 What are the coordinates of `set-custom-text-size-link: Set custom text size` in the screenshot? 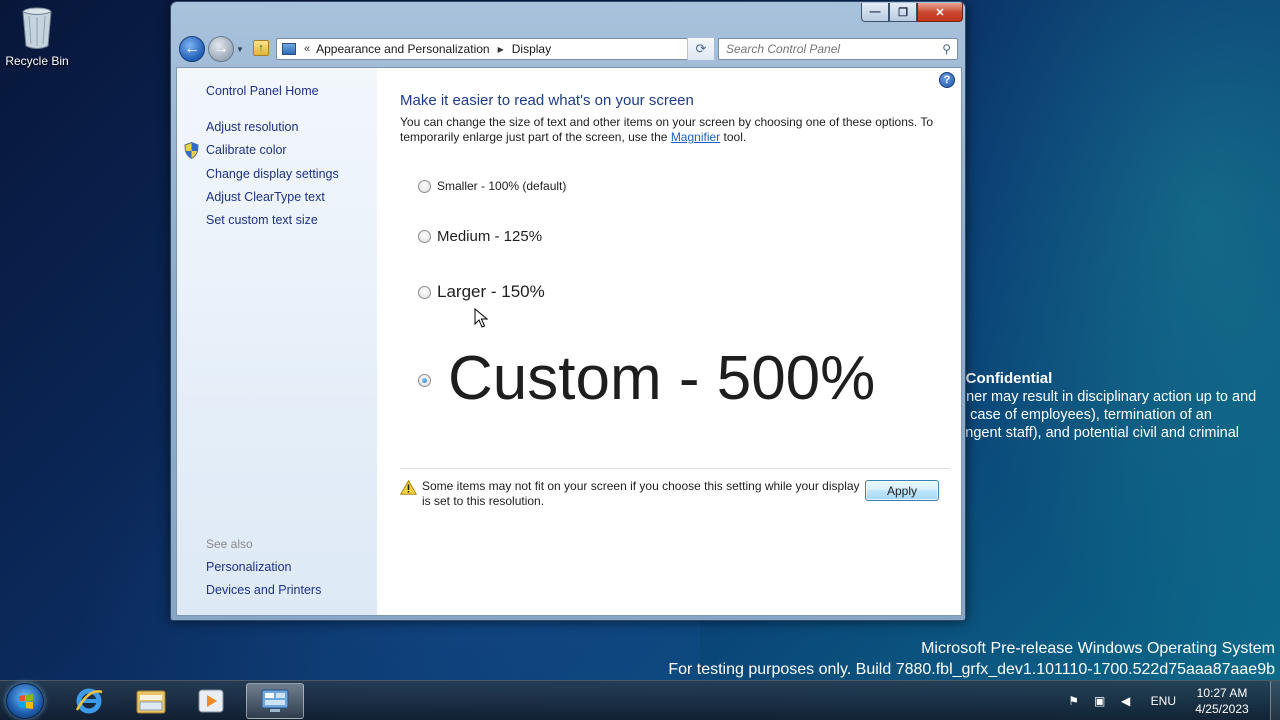 It's located at (262, 220).